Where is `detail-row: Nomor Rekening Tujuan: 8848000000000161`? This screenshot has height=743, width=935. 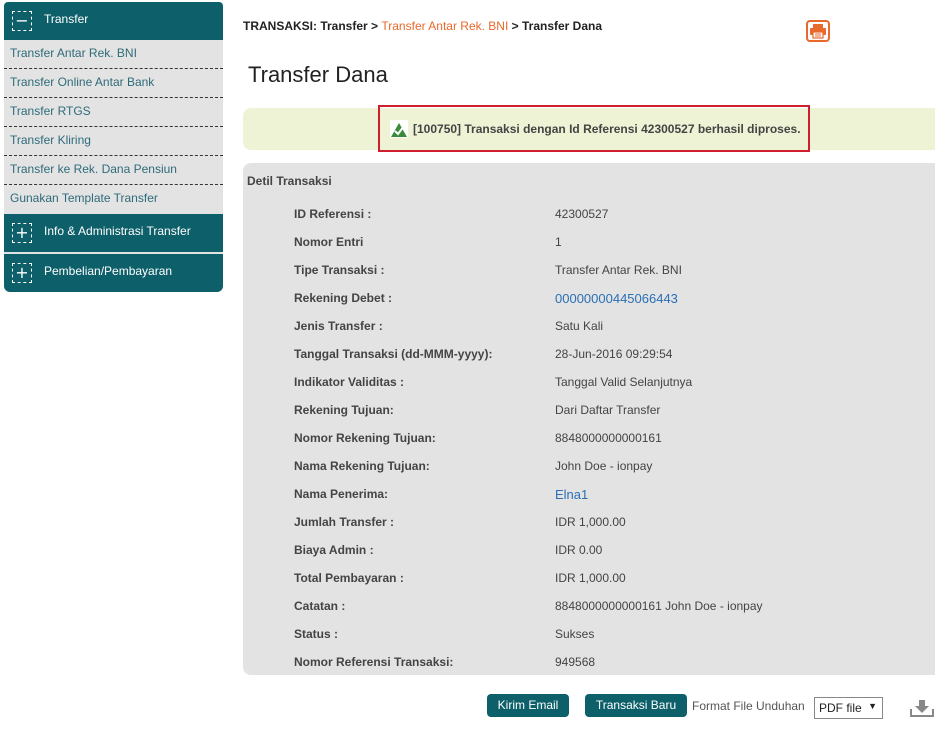
detail-row: Nomor Rekening Tujuan: 8848000000000161 is located at coordinates (467, 441).